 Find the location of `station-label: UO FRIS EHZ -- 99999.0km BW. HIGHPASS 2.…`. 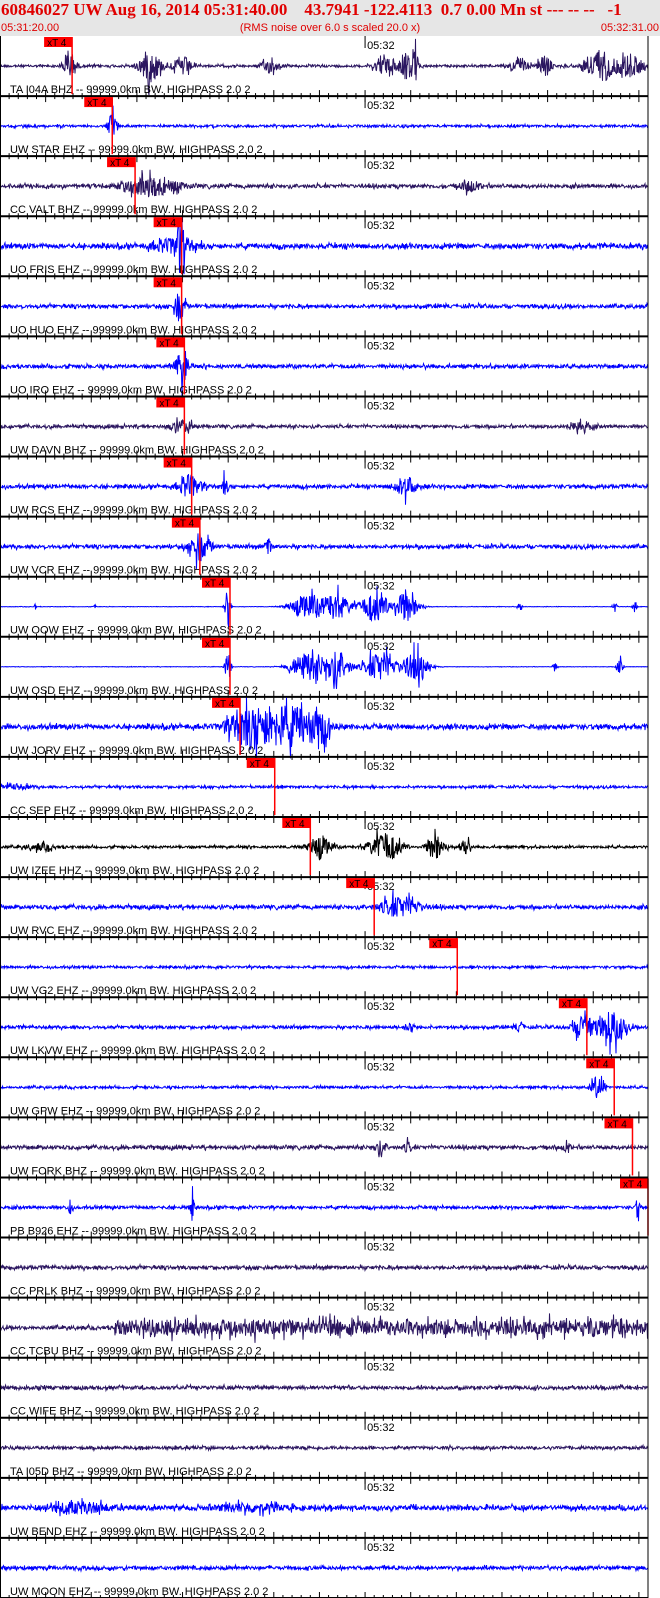

station-label: UO FRIS EHZ -- 99999.0km BW. HIGHPASS 2.… is located at coordinates (133, 270).